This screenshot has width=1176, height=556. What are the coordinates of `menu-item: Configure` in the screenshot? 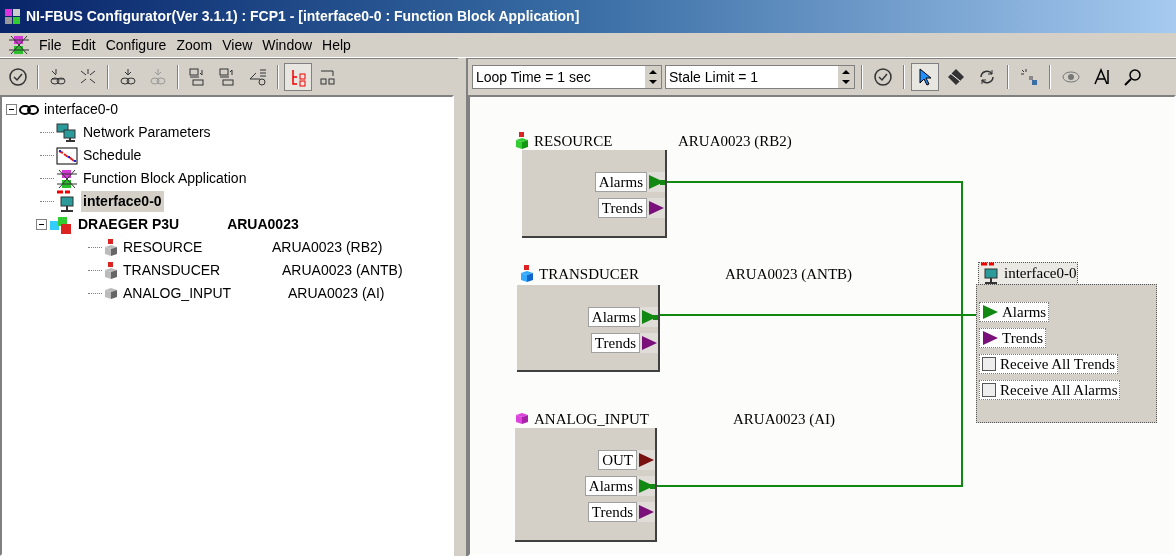 It's located at (136, 45).